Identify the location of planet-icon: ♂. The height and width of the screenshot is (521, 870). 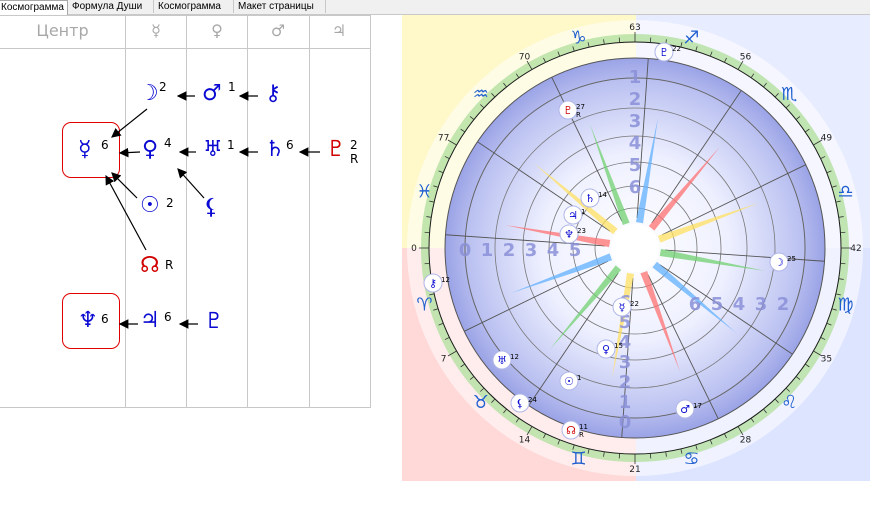
(685, 409).